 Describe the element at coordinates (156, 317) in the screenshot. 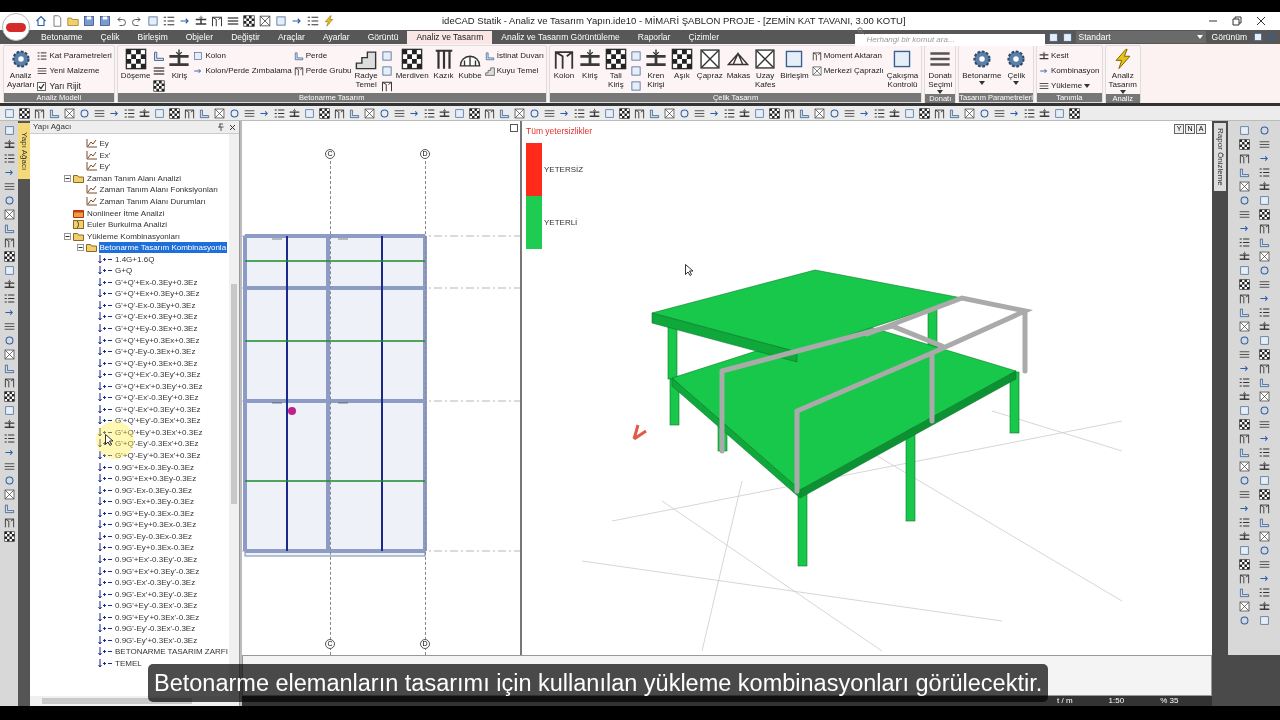

I see `tree-item: G'+Q'-Ex+0.3Ey+0.3Ez` at that location.